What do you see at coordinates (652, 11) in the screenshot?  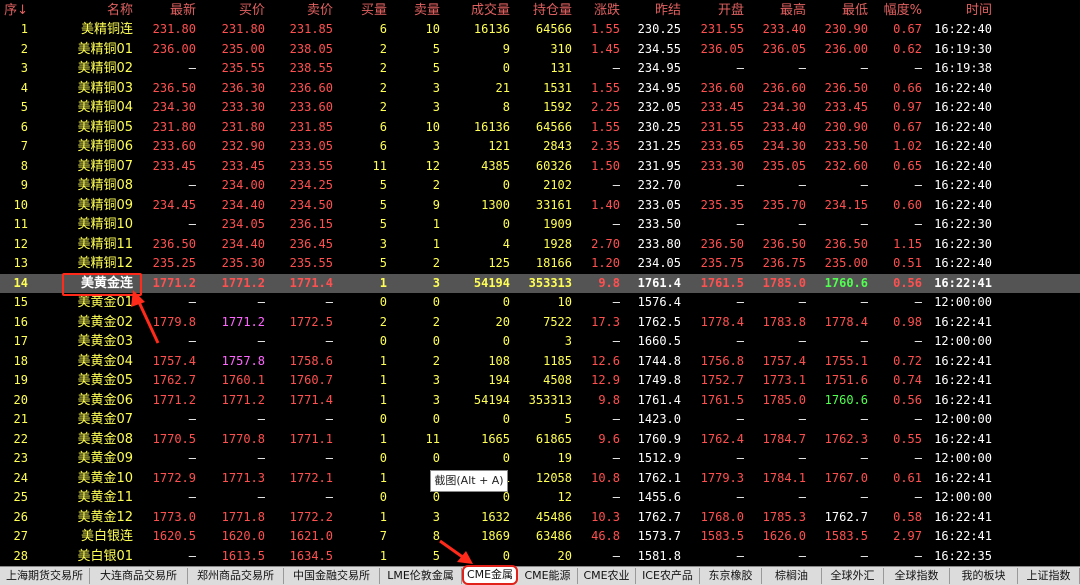 I see `column-header-prev-settle: 昨结` at bounding box center [652, 11].